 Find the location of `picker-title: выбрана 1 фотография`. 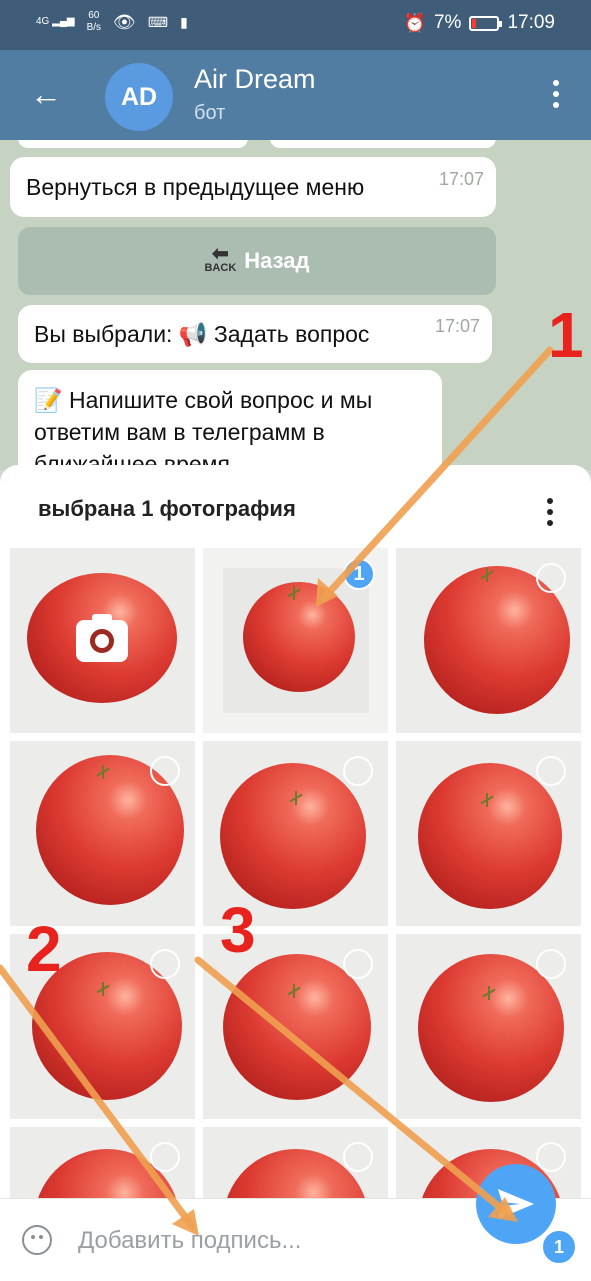

picker-title: выбрана 1 фотография is located at coordinates (167, 508).